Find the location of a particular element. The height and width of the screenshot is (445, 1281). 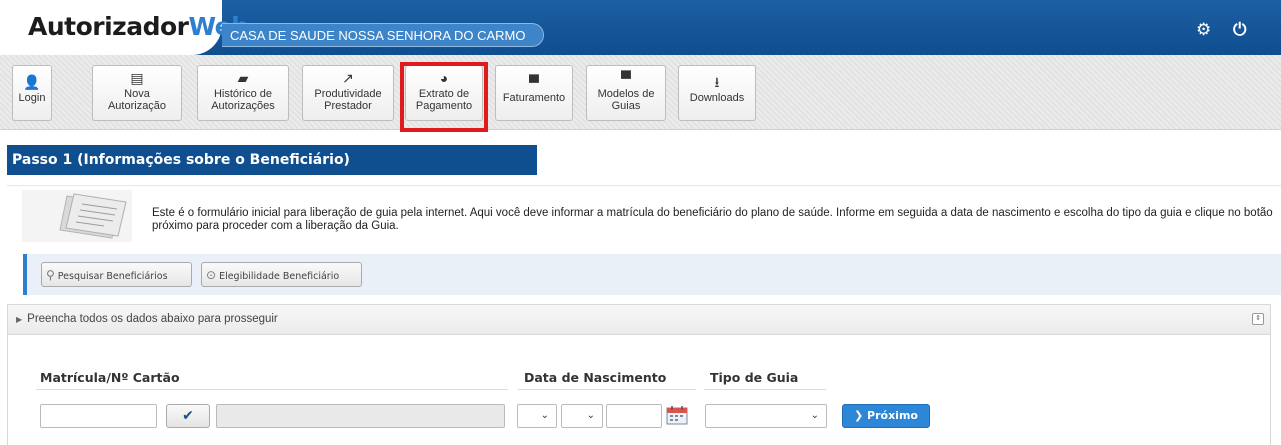

toolbar-label: Histórico de is located at coordinates (243, 94).